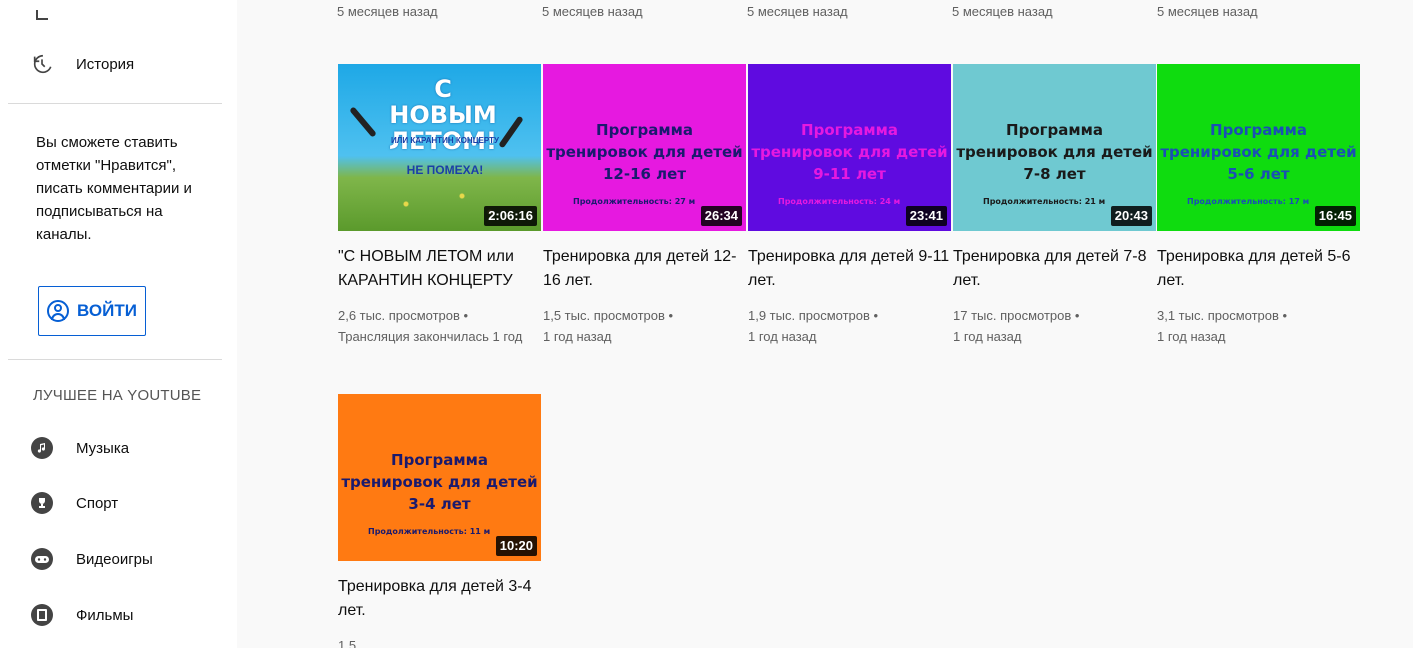 The image size is (1413, 648). Describe the element at coordinates (1258, 326) in the screenshot. I see `video-meta: 3,1 тыс. просмотров • 1 год назад` at that location.